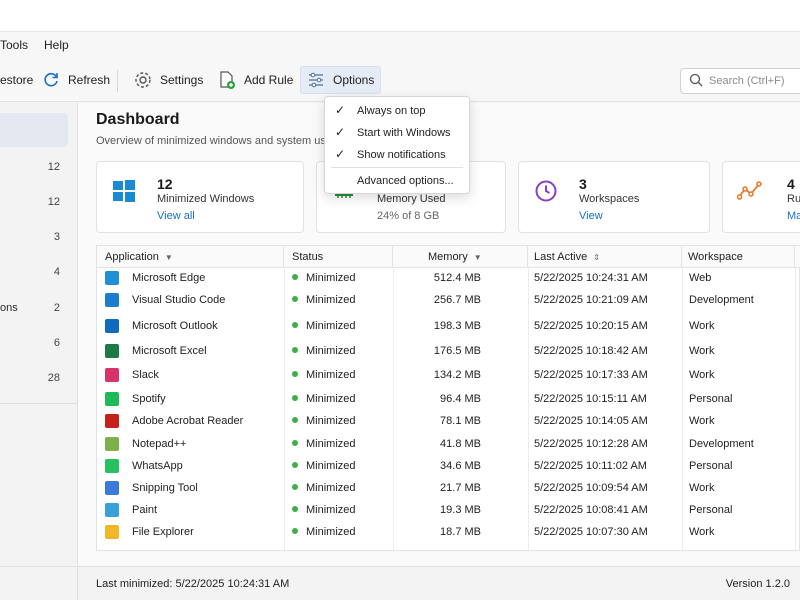 This screenshot has width=800, height=600. Describe the element at coordinates (34, 309) in the screenshot. I see `sidebar-item: ons 2` at that location.